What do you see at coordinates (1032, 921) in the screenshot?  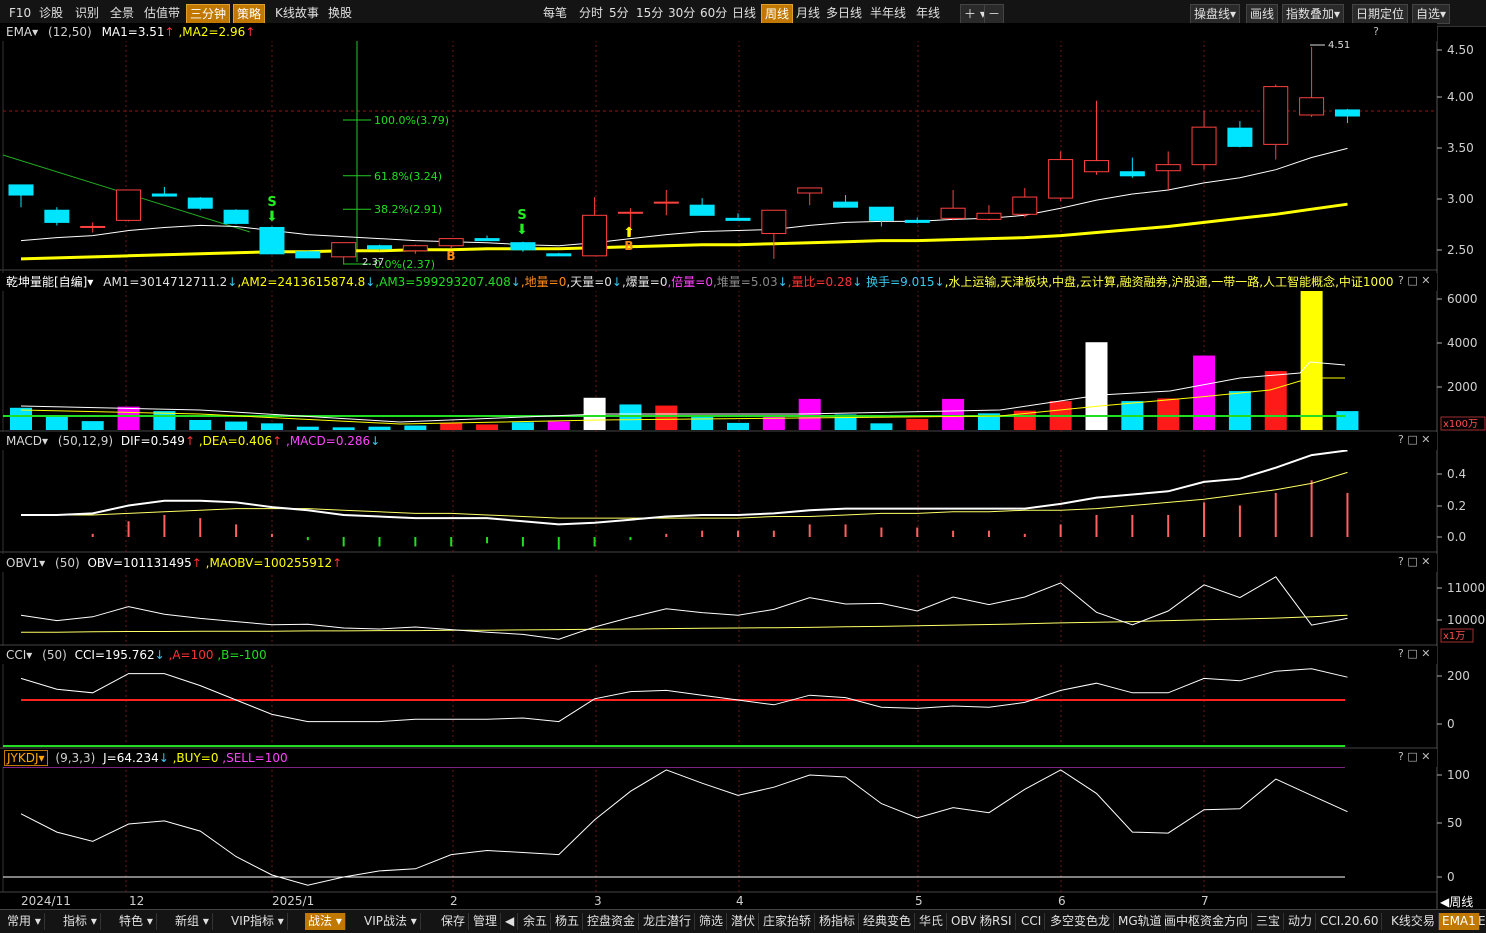 I see `bottom-tab-21: CCI` at bounding box center [1032, 921].